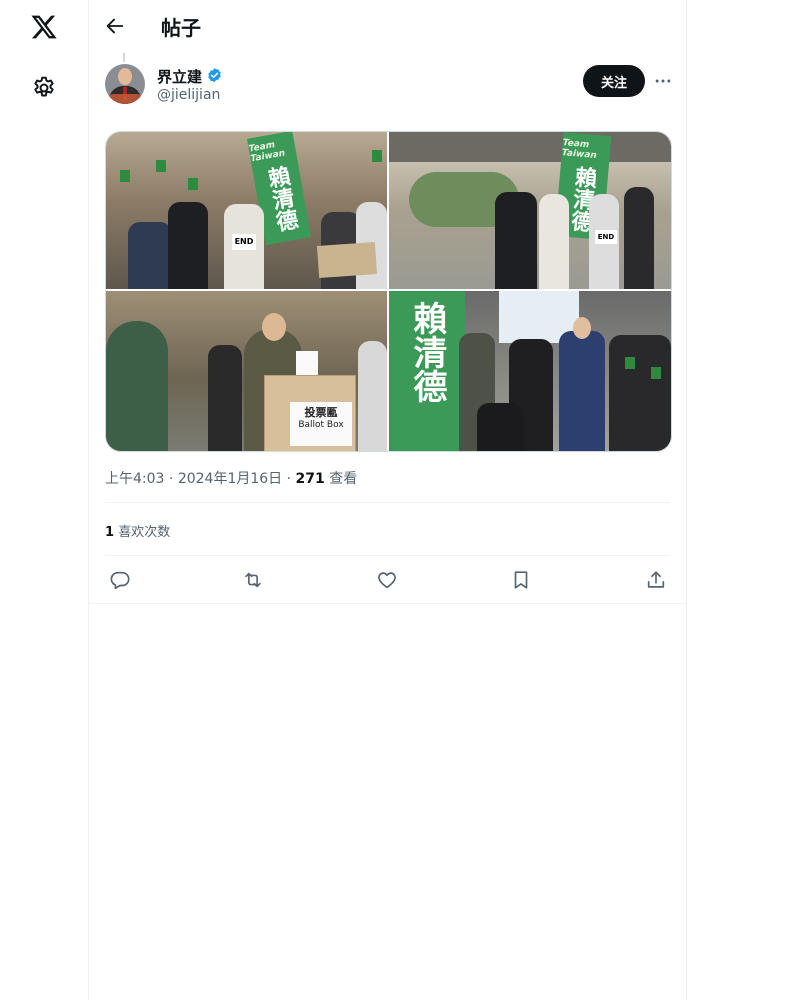  What do you see at coordinates (307, 364) in the screenshot?
I see `ballot-paper` at bounding box center [307, 364].